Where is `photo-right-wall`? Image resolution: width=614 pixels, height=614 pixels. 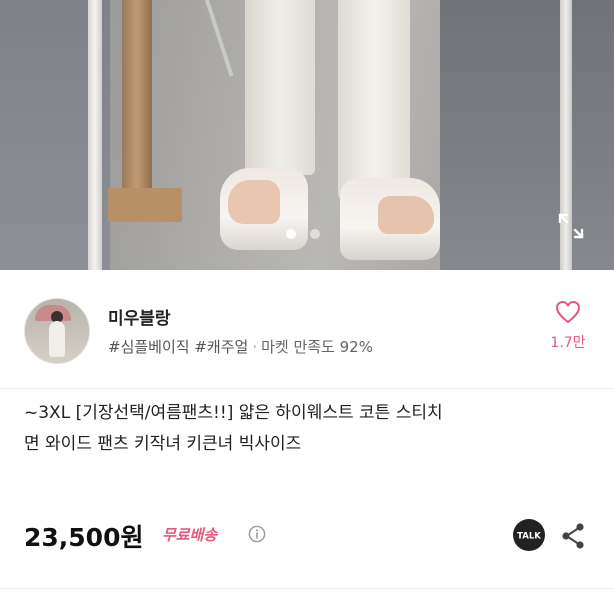 photo-right-wall is located at coordinates (527, 135).